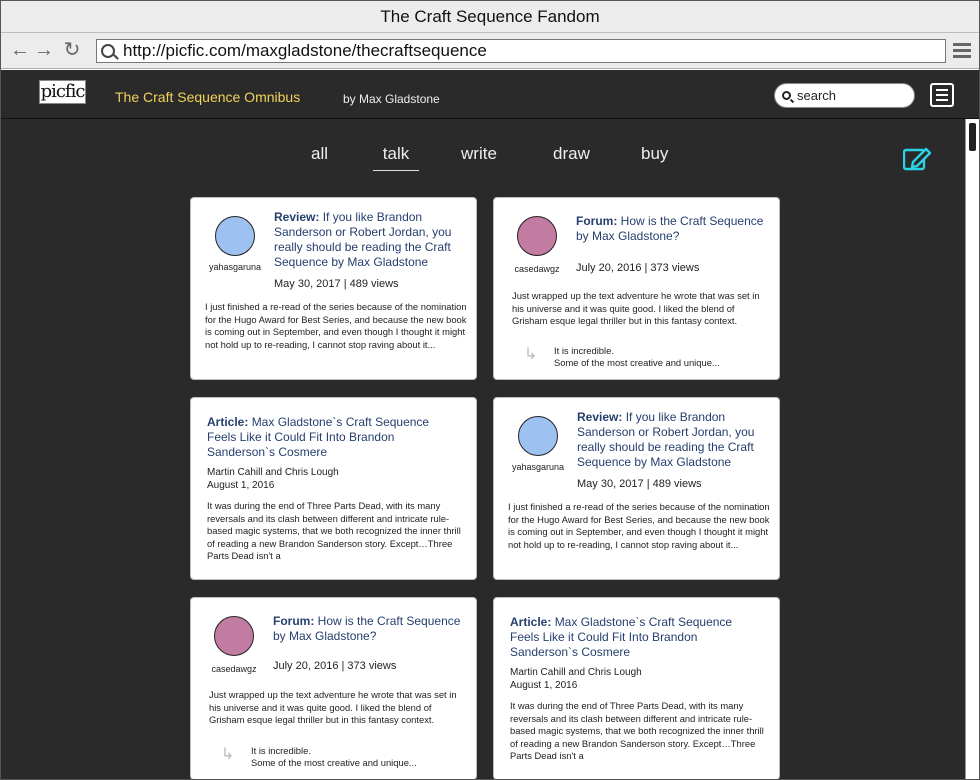 This screenshot has height=780, width=980. Describe the element at coordinates (817, 95) in the screenshot. I see `search-placeholder: search` at that location.